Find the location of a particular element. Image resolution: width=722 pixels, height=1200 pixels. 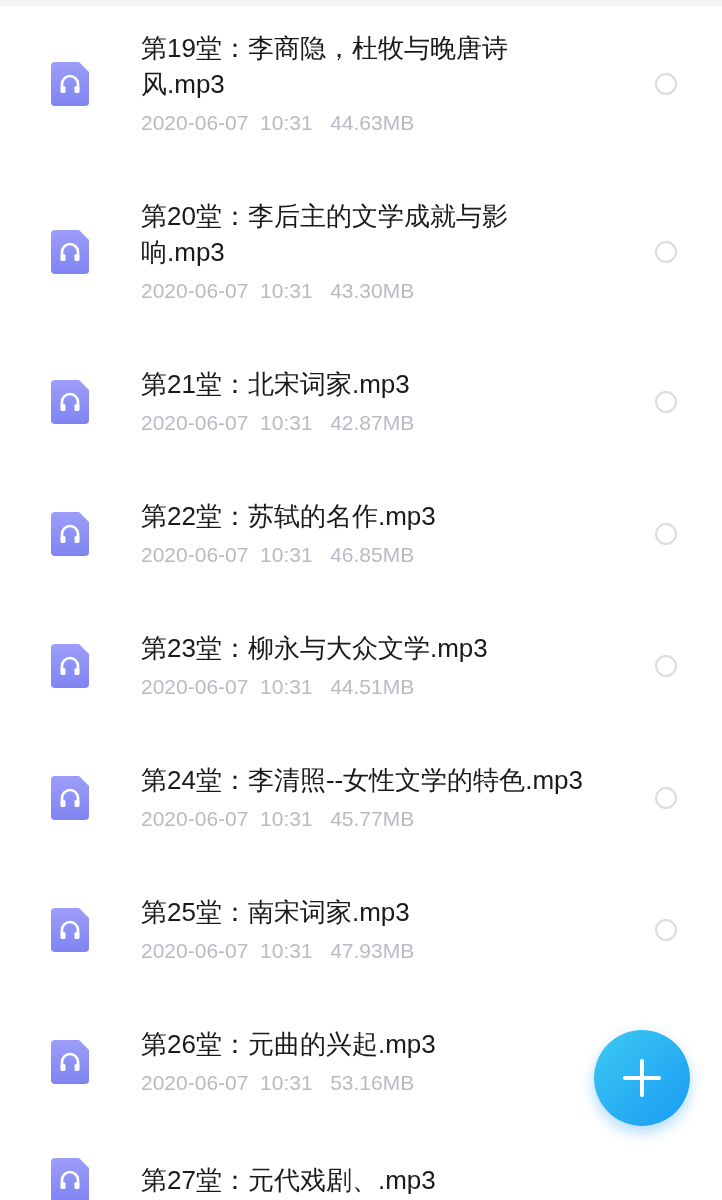

file-name: 第25堂：南宋词家.mp3 is located at coordinates (275, 912).